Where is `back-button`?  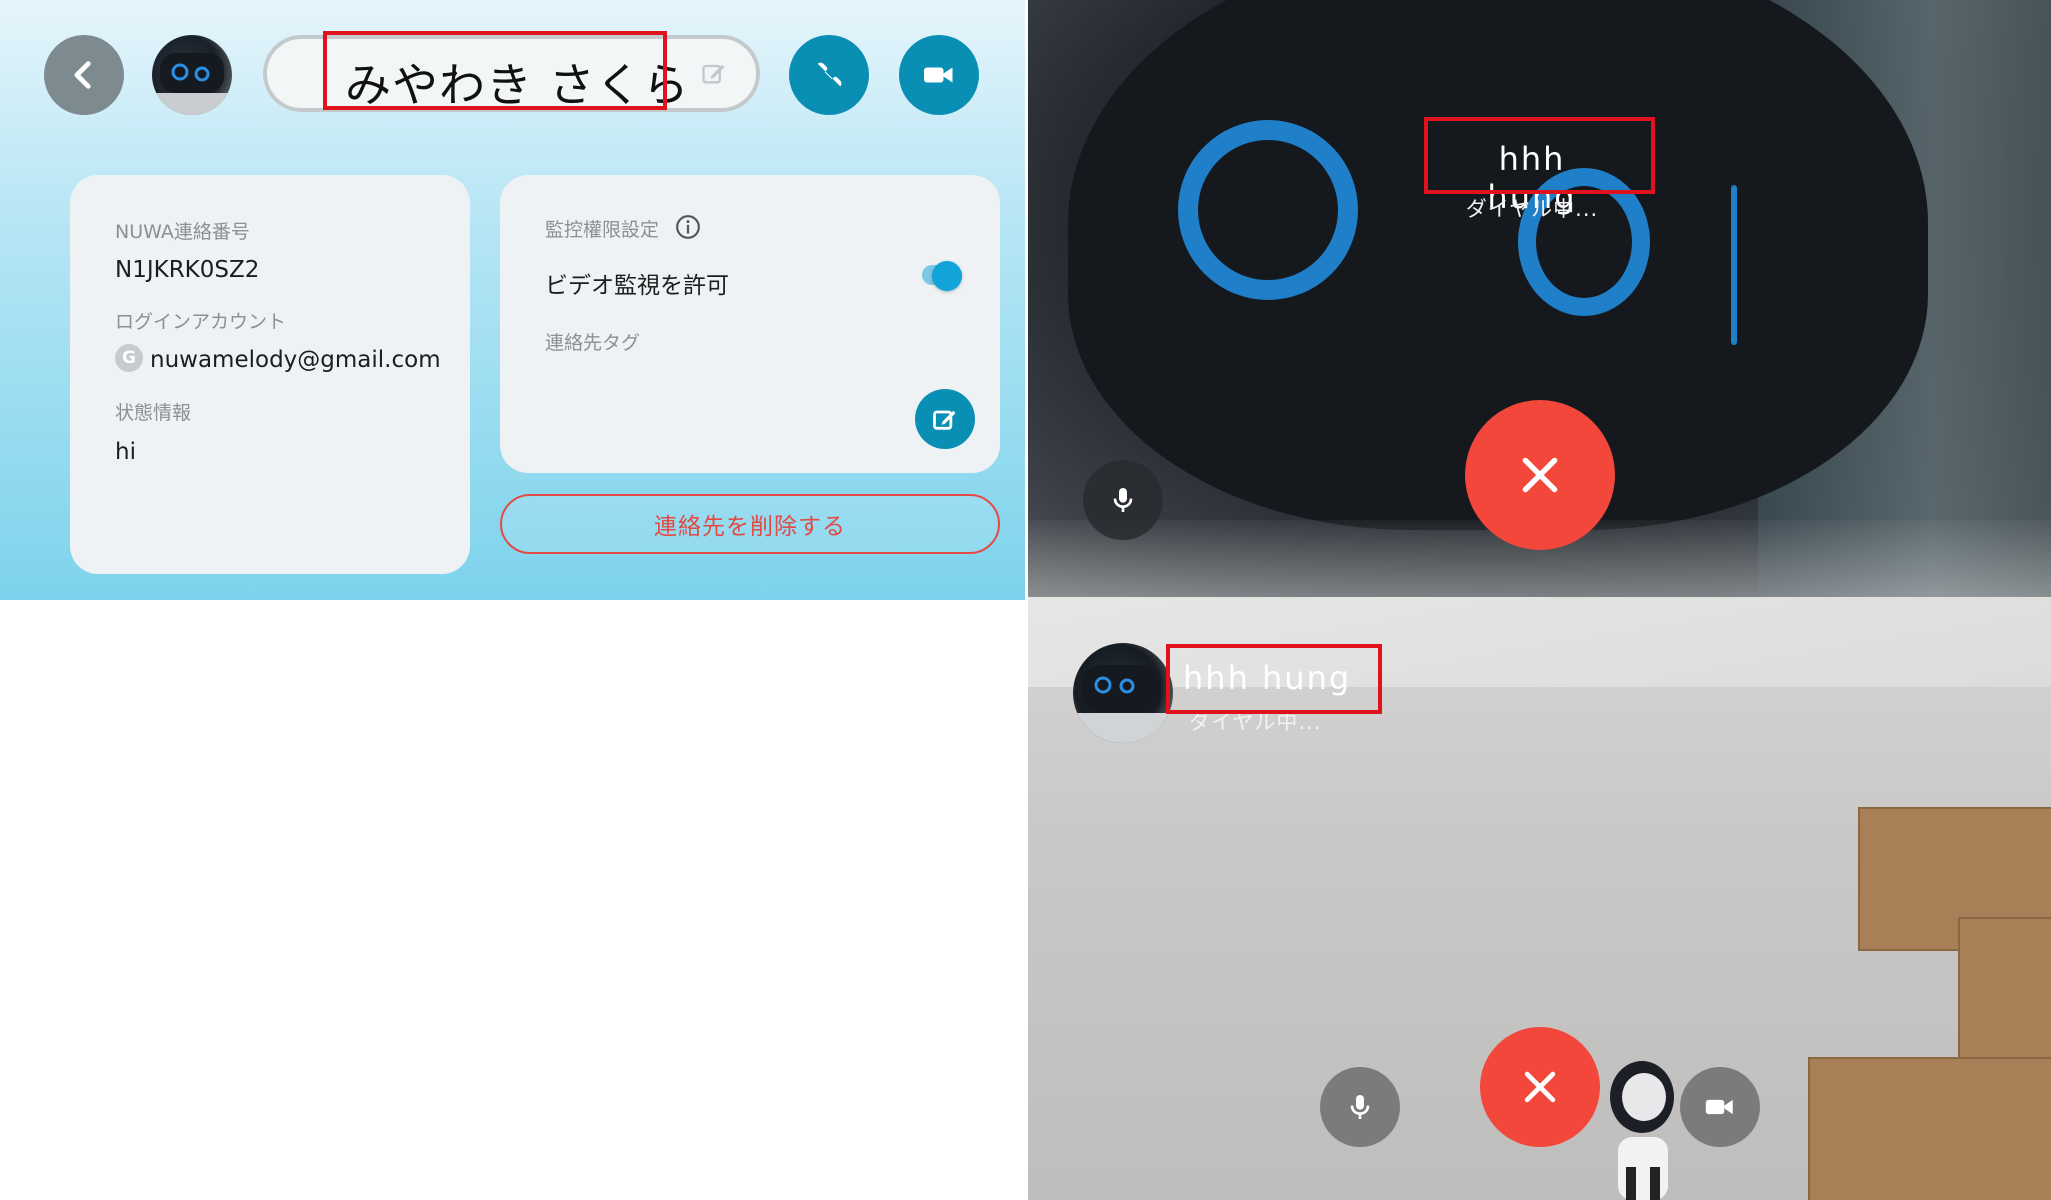 back-button is located at coordinates (84, 75).